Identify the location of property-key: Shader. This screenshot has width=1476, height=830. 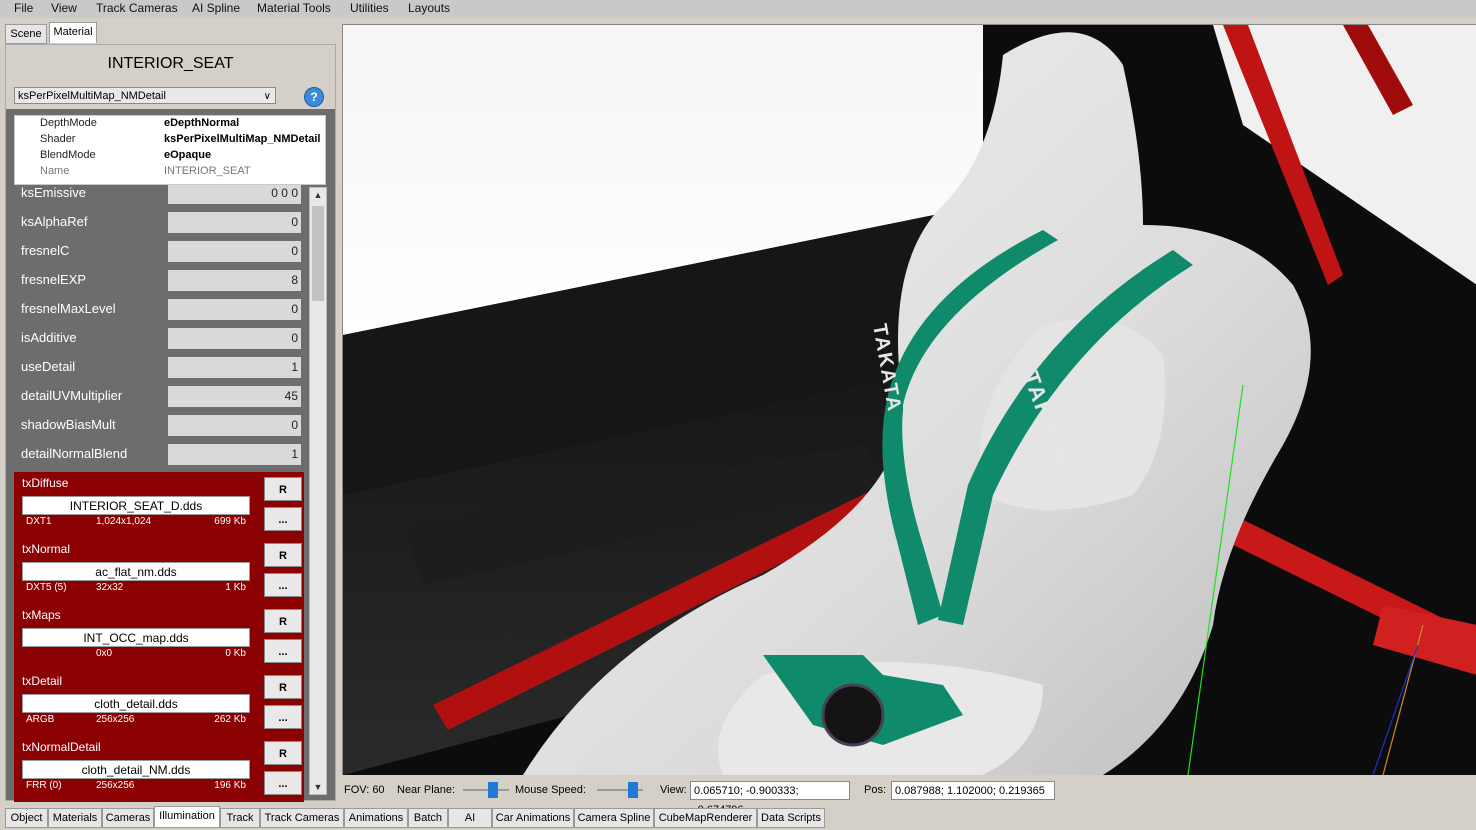
(58, 139).